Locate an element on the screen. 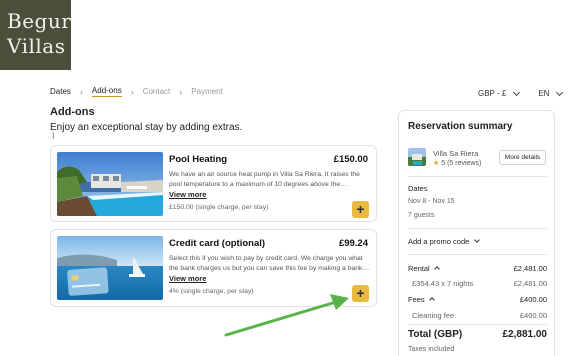 The image size is (570, 356). taxes-note: Taxes included is located at coordinates (431, 349).